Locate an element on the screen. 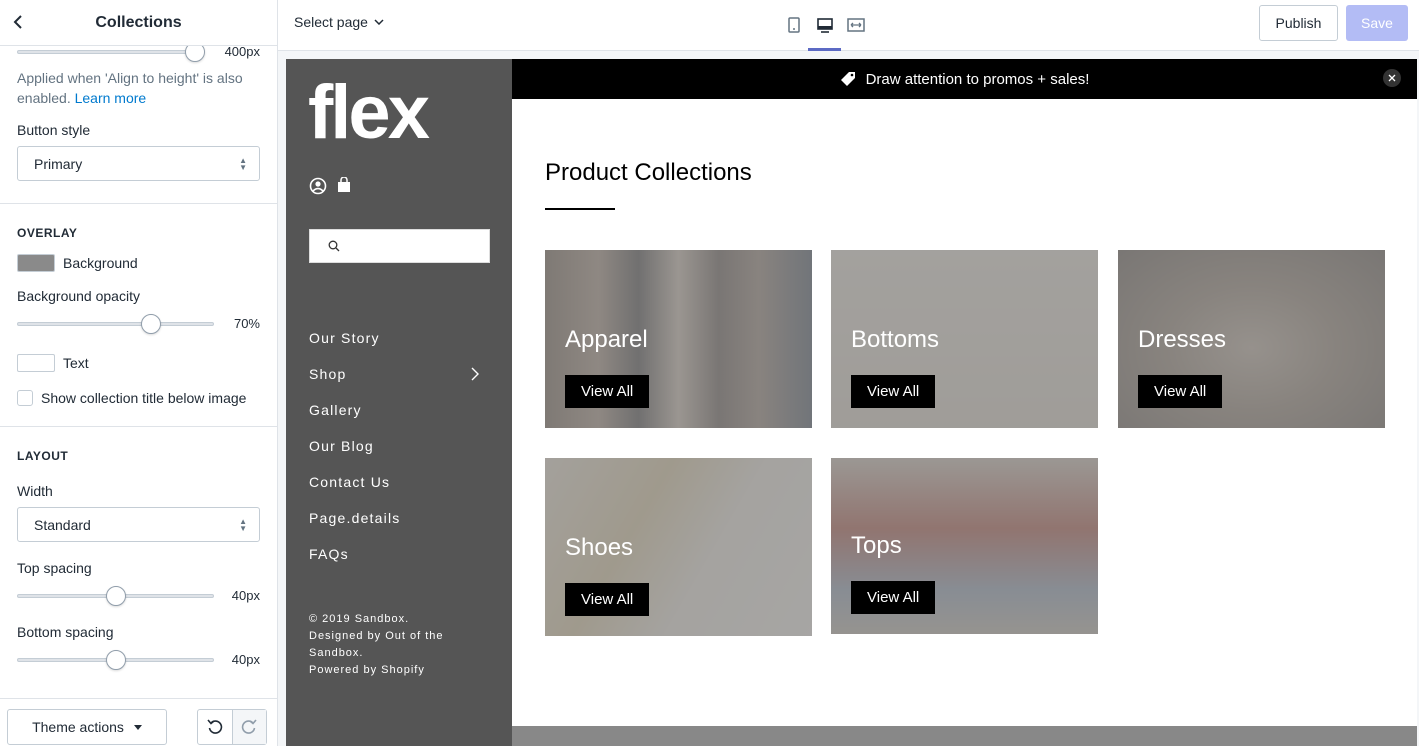 This screenshot has width=1419, height=746. collection-title: Dresses is located at coordinates (1182, 339).